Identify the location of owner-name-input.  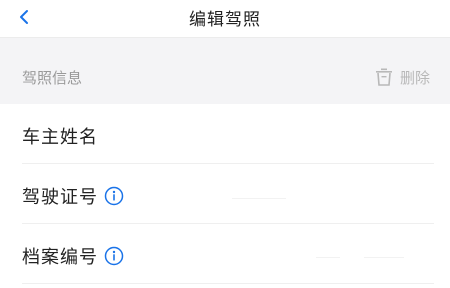
(319, 134).